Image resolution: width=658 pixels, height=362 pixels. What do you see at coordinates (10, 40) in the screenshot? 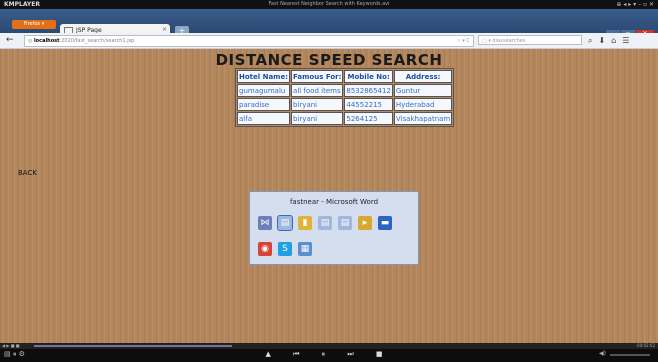
I see `back-arrow-icon: ←` at bounding box center [10, 40].